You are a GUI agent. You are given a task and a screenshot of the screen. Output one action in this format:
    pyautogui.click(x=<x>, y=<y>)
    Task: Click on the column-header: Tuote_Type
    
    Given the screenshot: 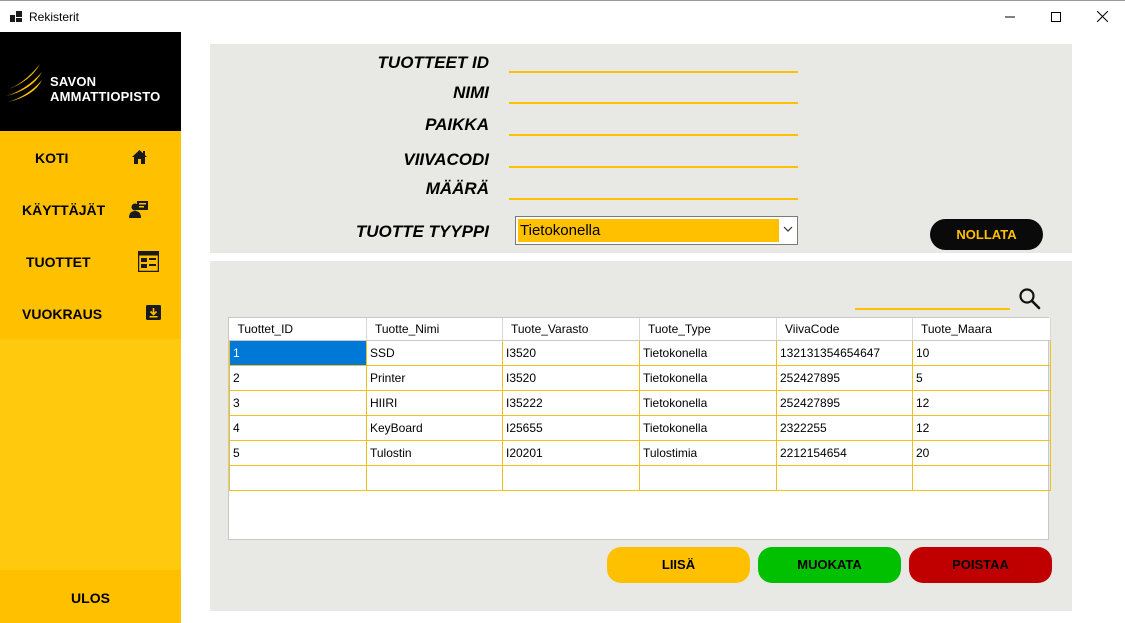 What is the action you would take?
    pyautogui.click(x=708, y=329)
    